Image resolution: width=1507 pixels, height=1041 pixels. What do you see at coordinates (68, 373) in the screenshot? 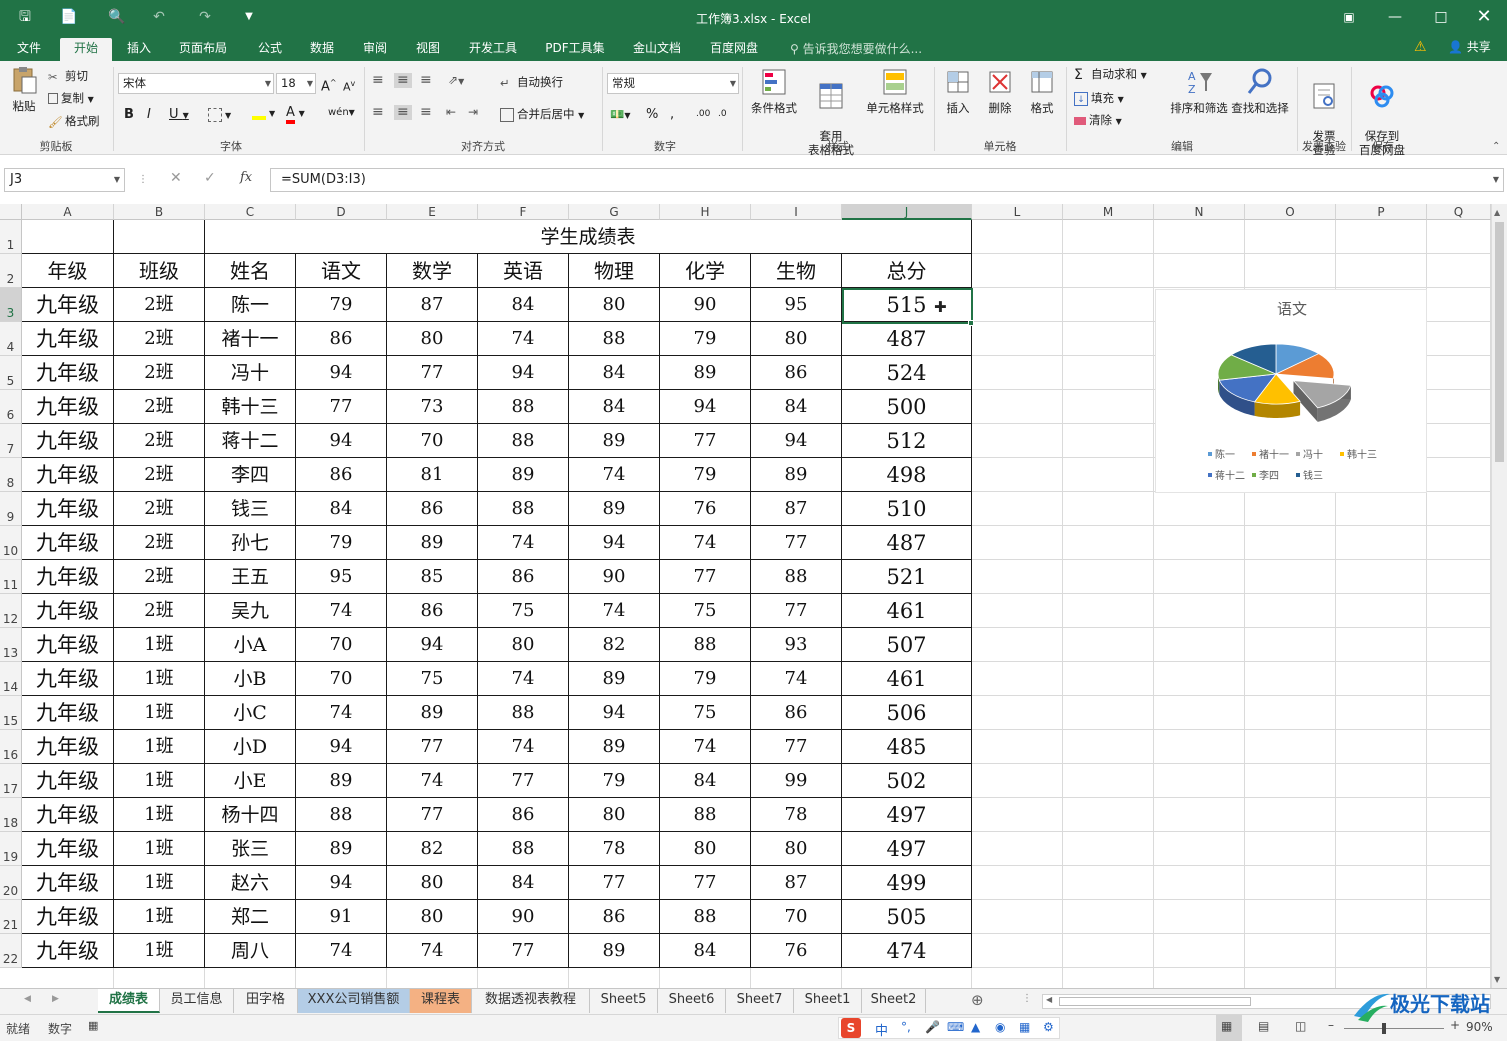
I see `cell-A5: 九年级` at bounding box center [68, 373].